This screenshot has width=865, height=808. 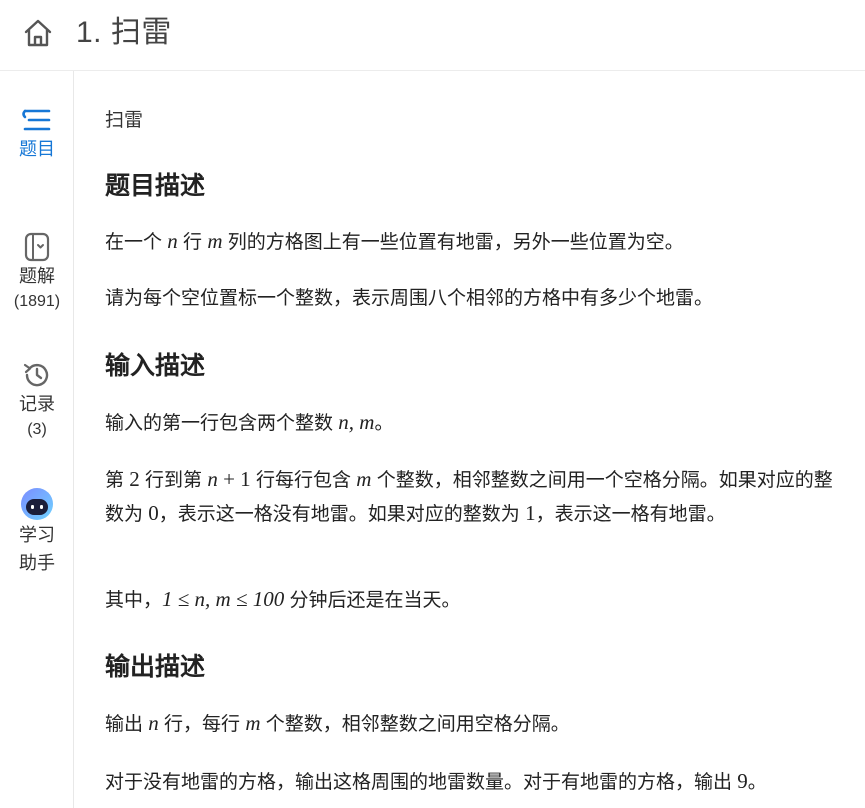 I want to click on sidebar-item-record: 记录 (3), so click(x=37, y=401).